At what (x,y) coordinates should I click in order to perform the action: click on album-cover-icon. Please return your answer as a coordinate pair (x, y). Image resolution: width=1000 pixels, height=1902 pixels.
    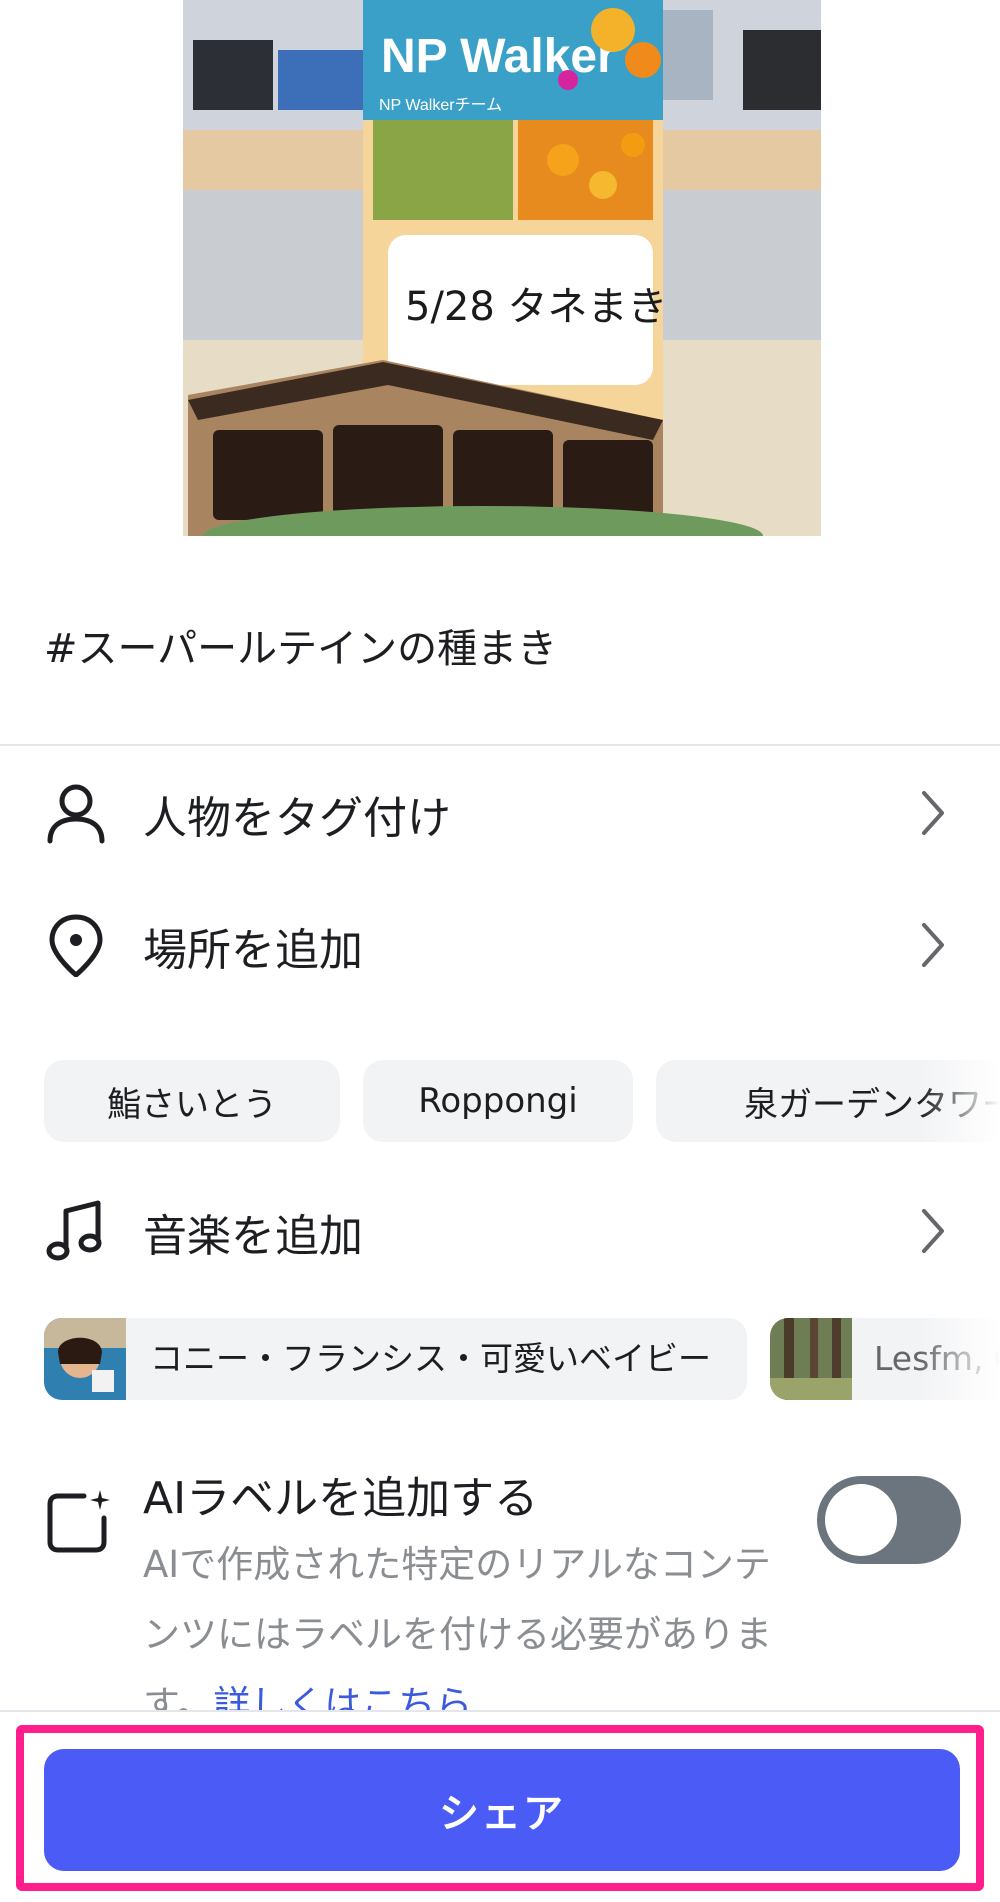
    Looking at the image, I should click on (85, 1359).